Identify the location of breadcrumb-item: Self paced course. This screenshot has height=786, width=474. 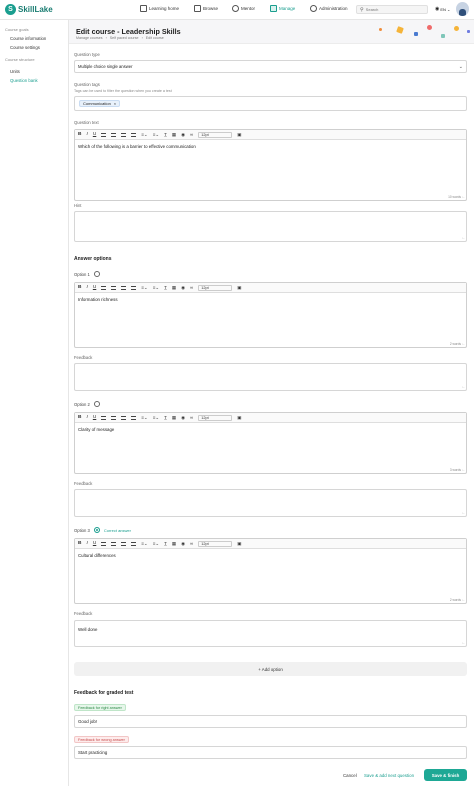
(124, 38).